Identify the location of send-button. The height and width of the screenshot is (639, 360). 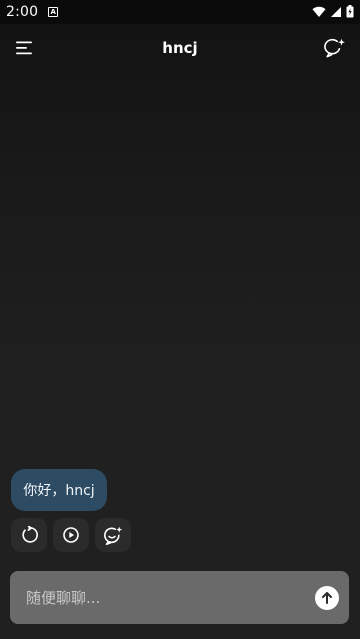
(327, 597).